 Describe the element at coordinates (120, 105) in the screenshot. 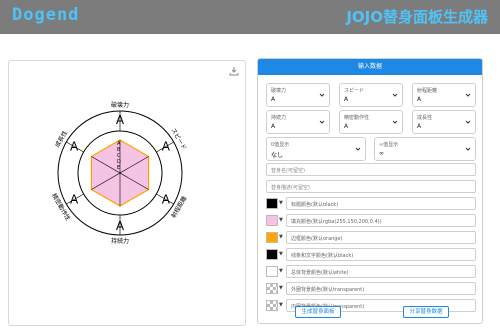

I see `axis-label: 破壊力` at that location.